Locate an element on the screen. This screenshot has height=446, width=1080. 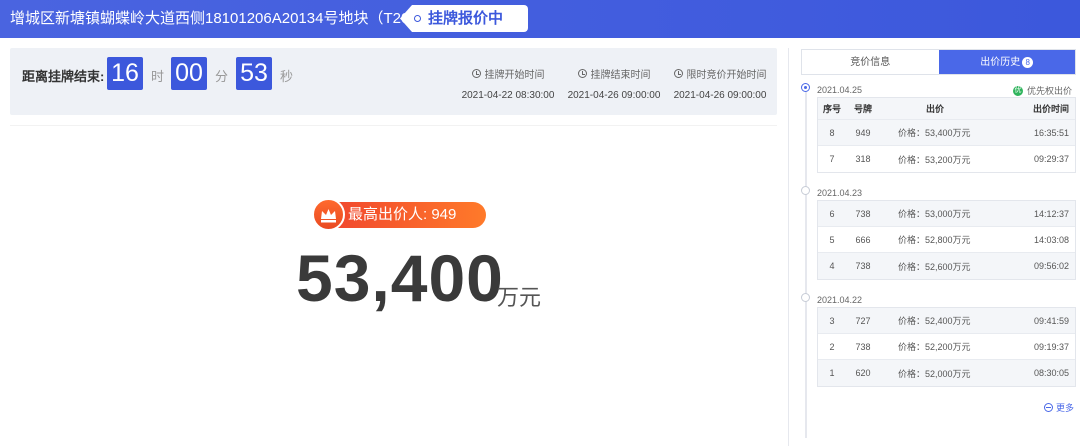
row-price: 价格：52,800万元 is located at coordinates (934, 240).